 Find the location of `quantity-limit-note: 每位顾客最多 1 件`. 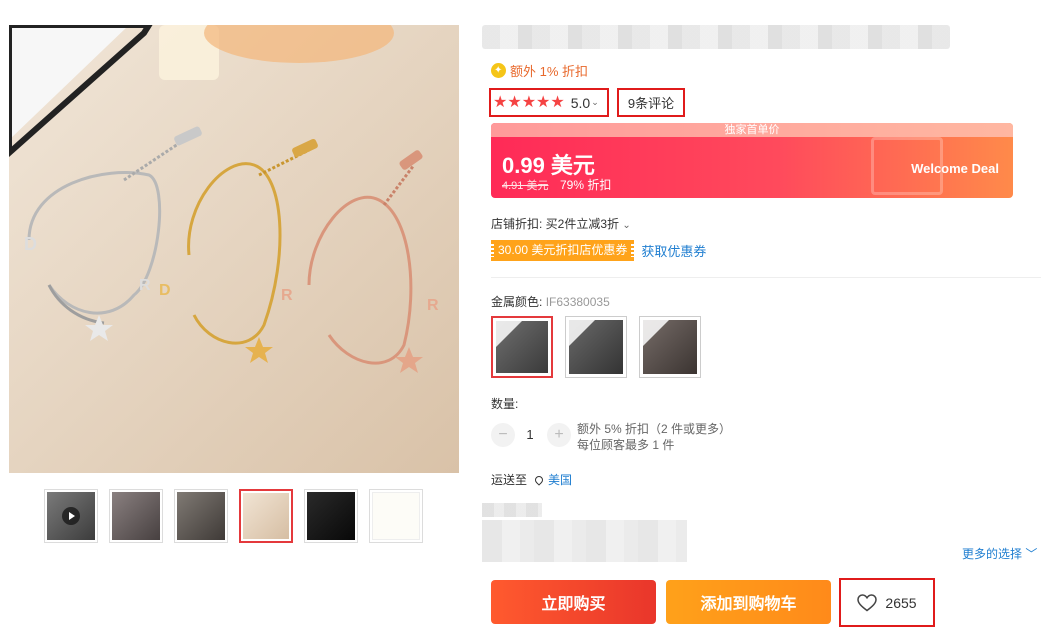

quantity-limit-note: 每位顾客最多 1 件 is located at coordinates (626, 445).